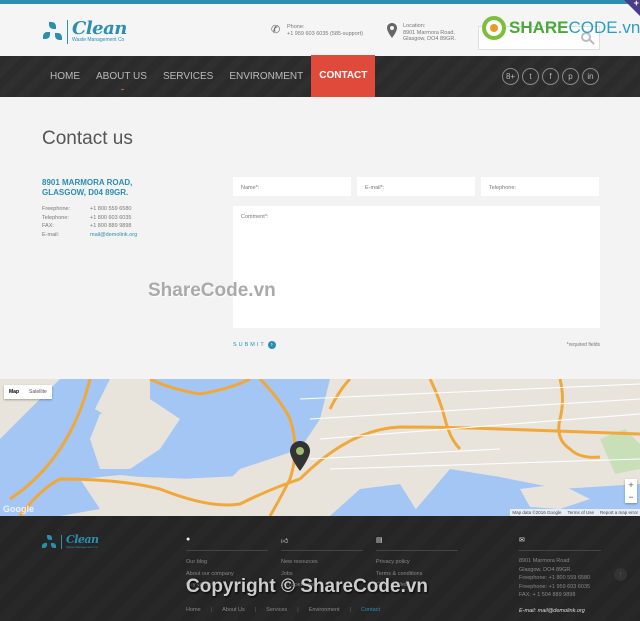 The width and height of the screenshot is (640, 621). What do you see at coordinates (38, 392) in the screenshot?
I see `map-type-satellite-button: Satellite` at bounding box center [38, 392].